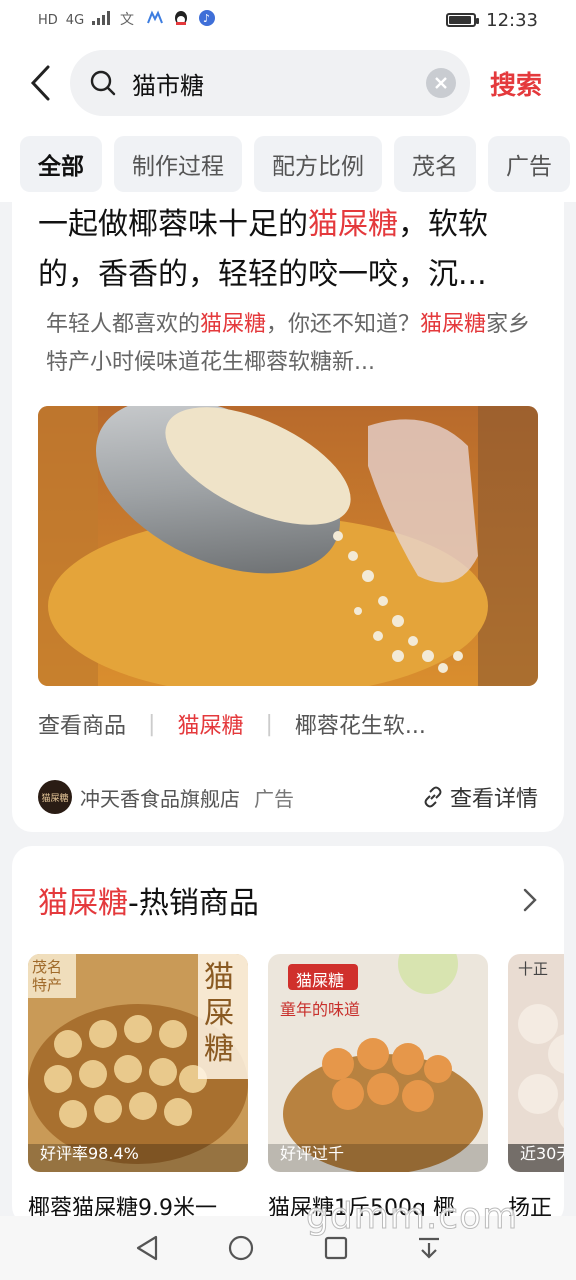 The height and width of the screenshot is (1280, 576). What do you see at coordinates (493, 799) in the screenshot?
I see `view-details-label: 查看详情` at bounding box center [493, 799].